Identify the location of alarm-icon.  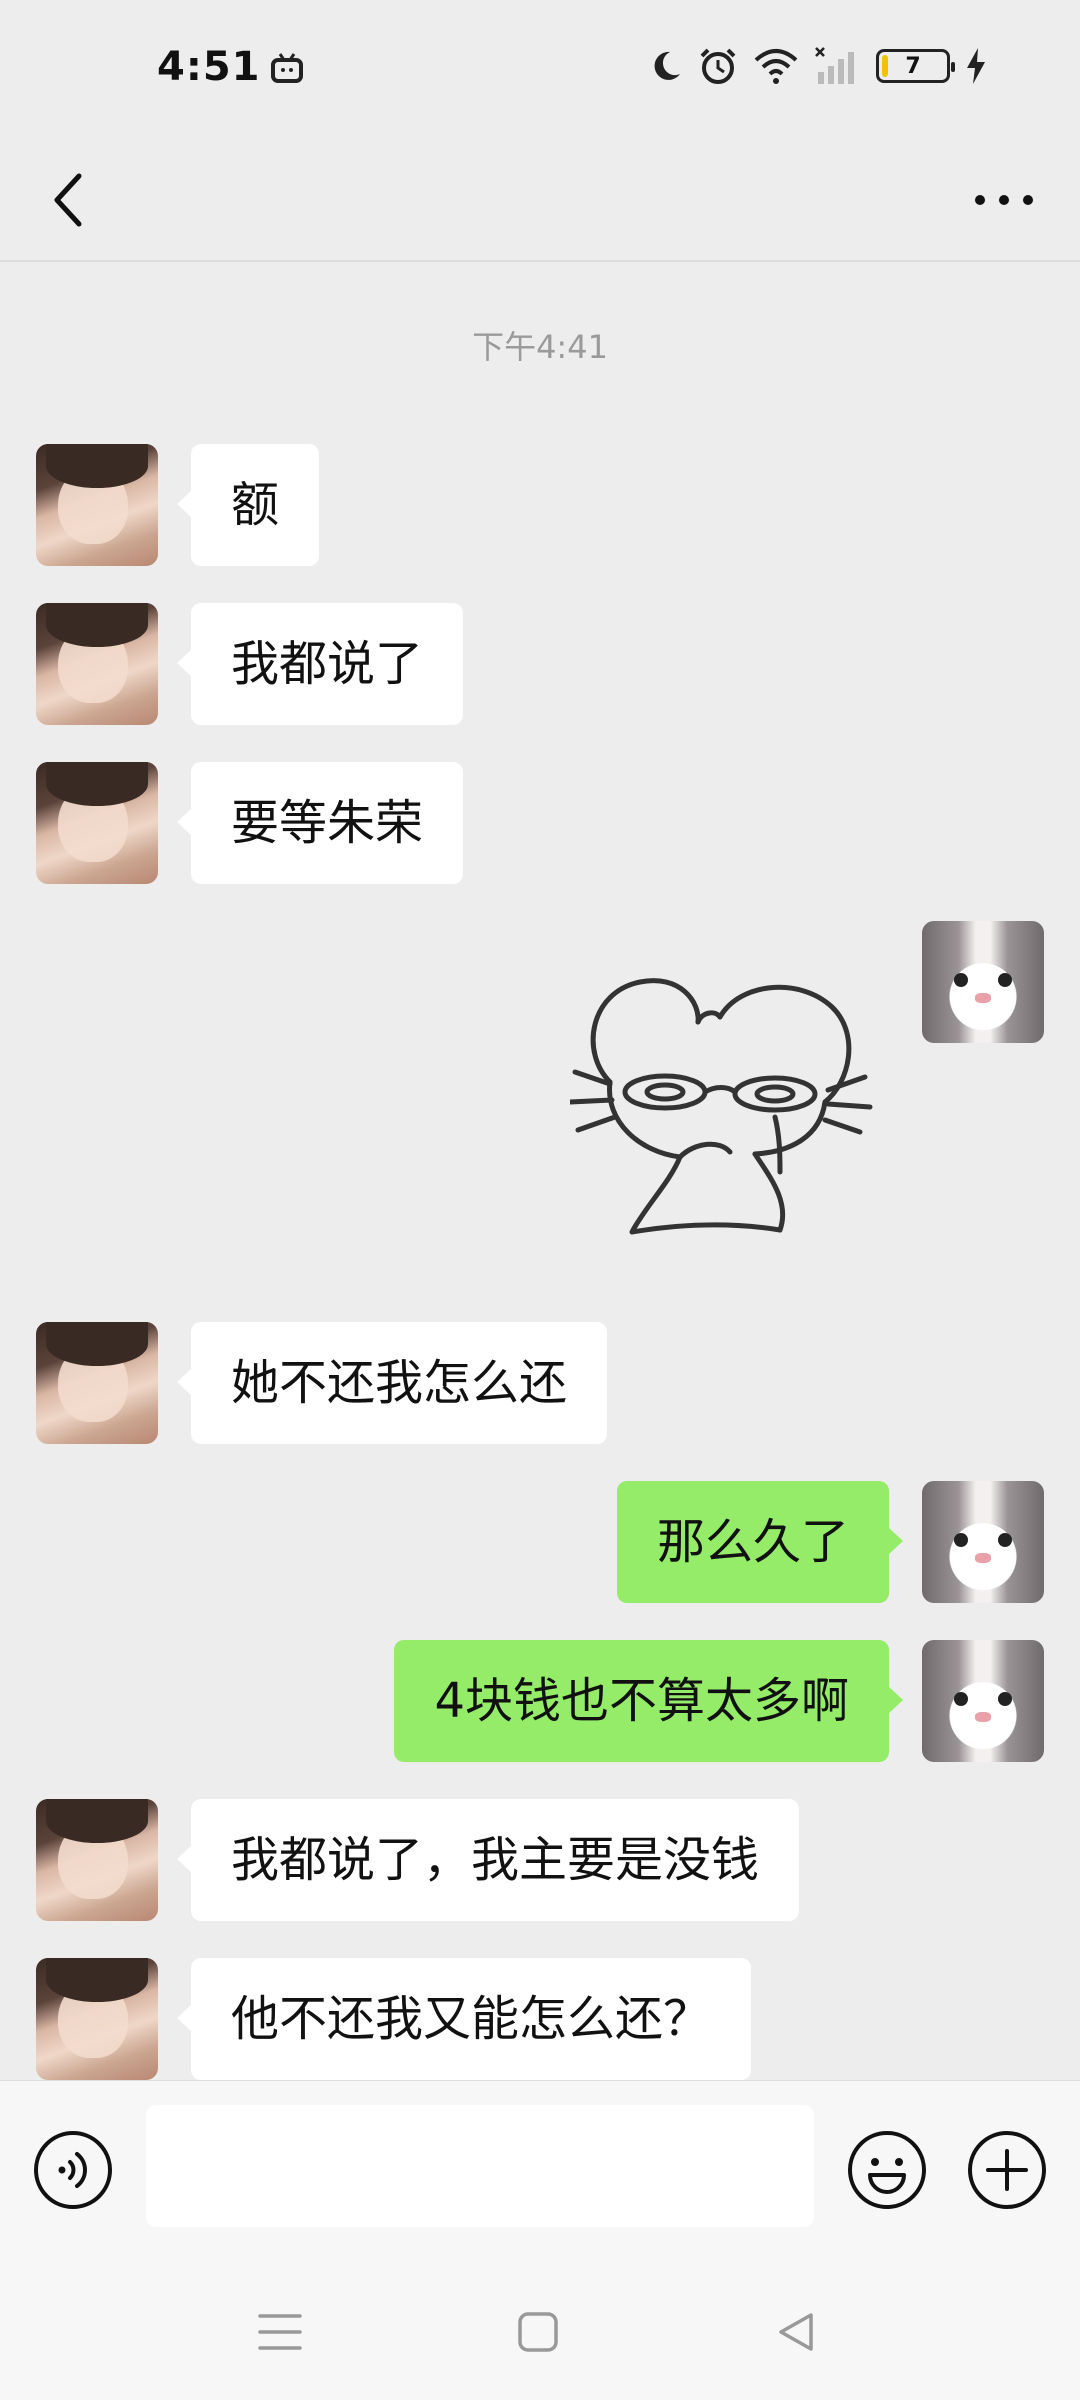
(718, 66).